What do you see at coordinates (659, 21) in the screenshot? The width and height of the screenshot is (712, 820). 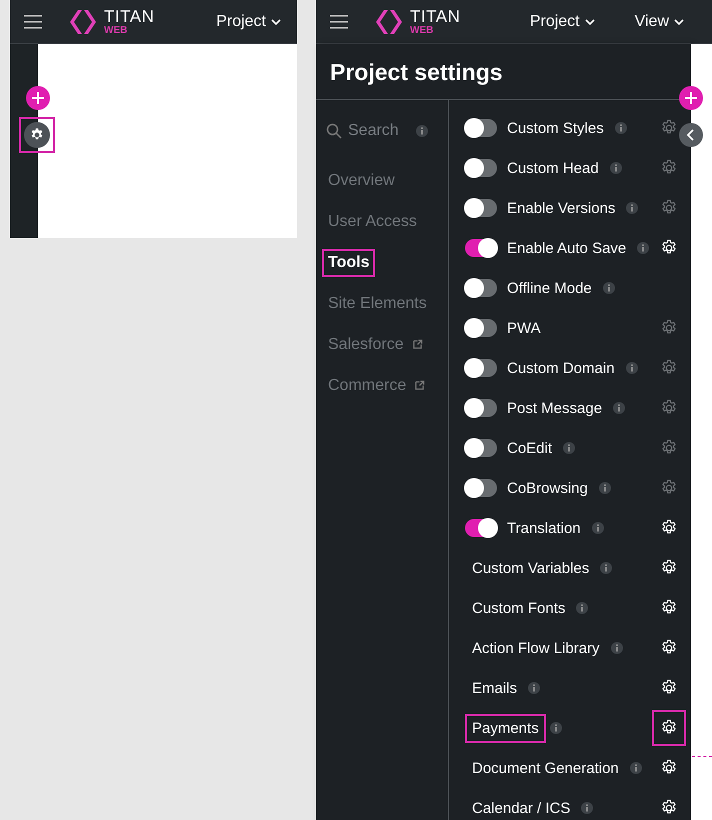 I see `menu-dropdown: View` at bounding box center [659, 21].